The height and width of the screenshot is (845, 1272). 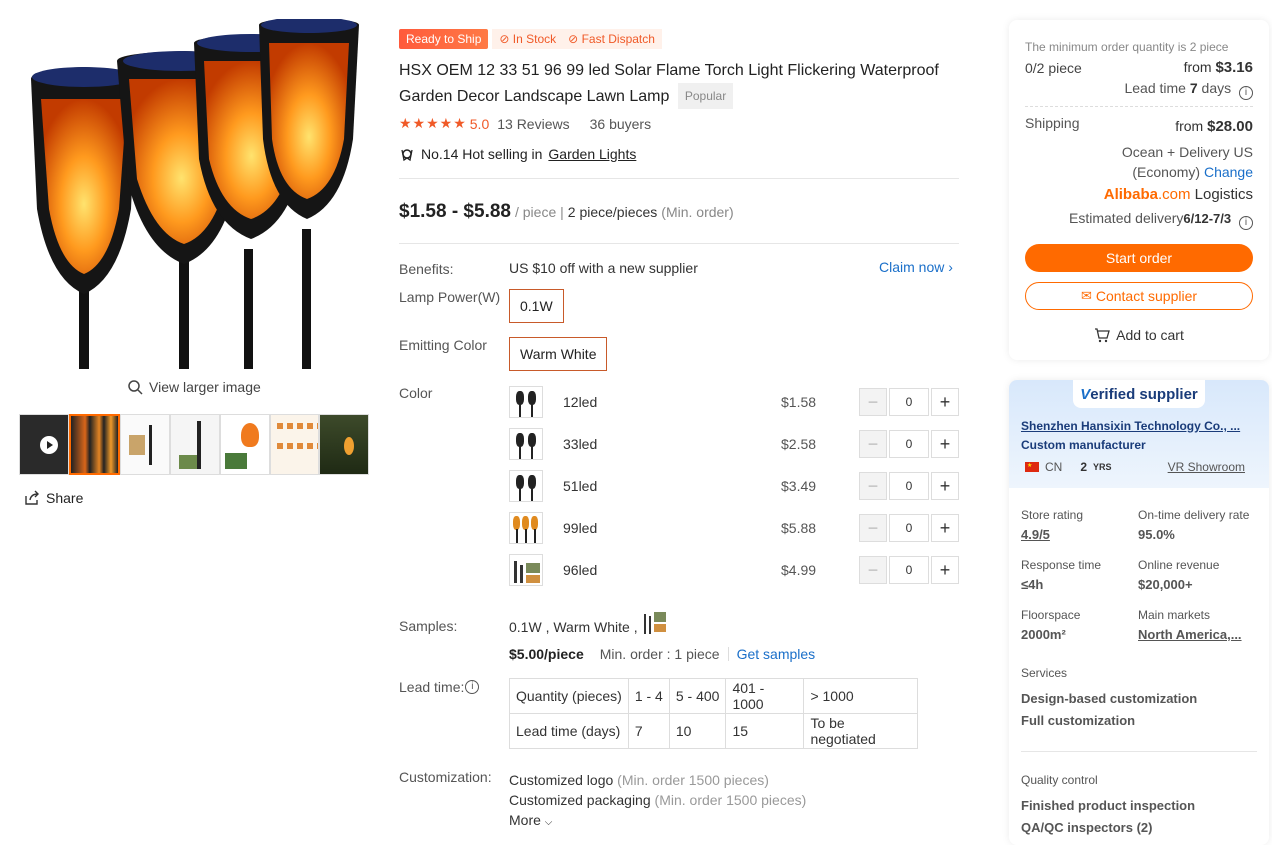 I want to click on from-price: $3.16, so click(x=1234, y=67).